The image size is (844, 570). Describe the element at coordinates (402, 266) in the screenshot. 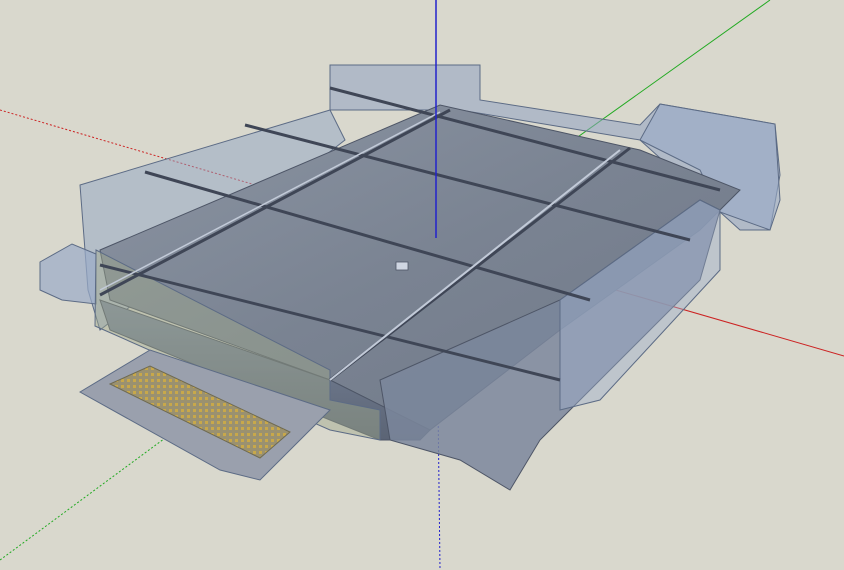

I see `roof-fixture` at that location.